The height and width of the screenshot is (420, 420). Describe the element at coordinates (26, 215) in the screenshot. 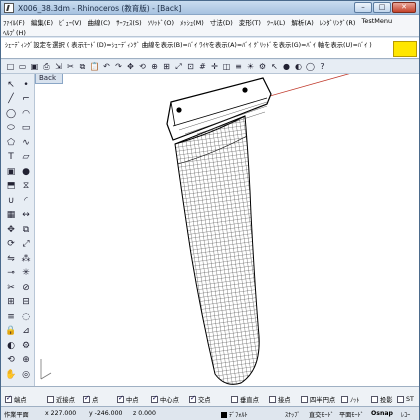

I see `dimension-icon: ↔` at that location.